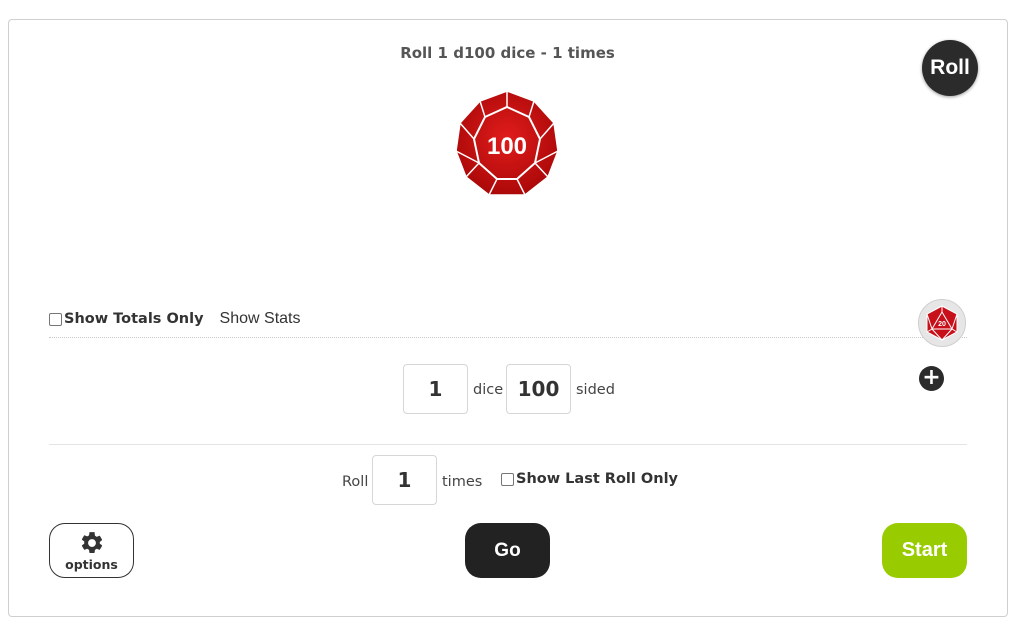 This screenshot has height=632, width=1032. Describe the element at coordinates (508, 337) in the screenshot. I see `divider-dotted` at that location.